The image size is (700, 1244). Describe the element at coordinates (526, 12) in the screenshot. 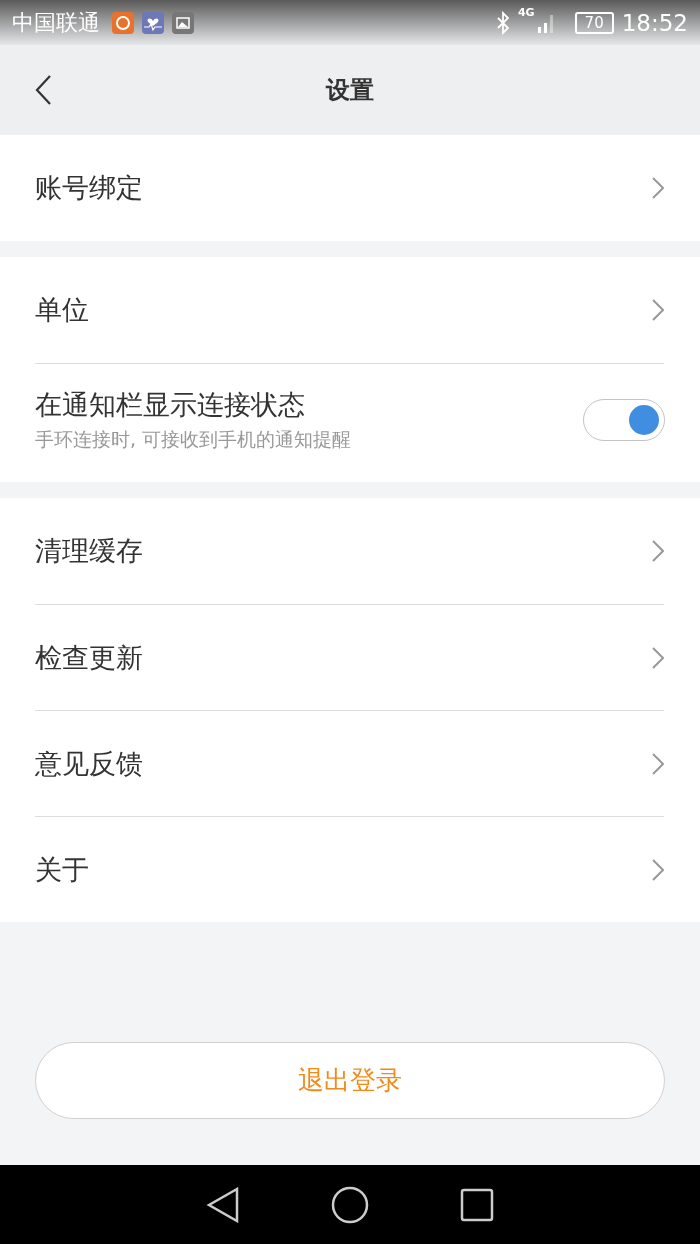

I see `network-type: 4G` at that location.